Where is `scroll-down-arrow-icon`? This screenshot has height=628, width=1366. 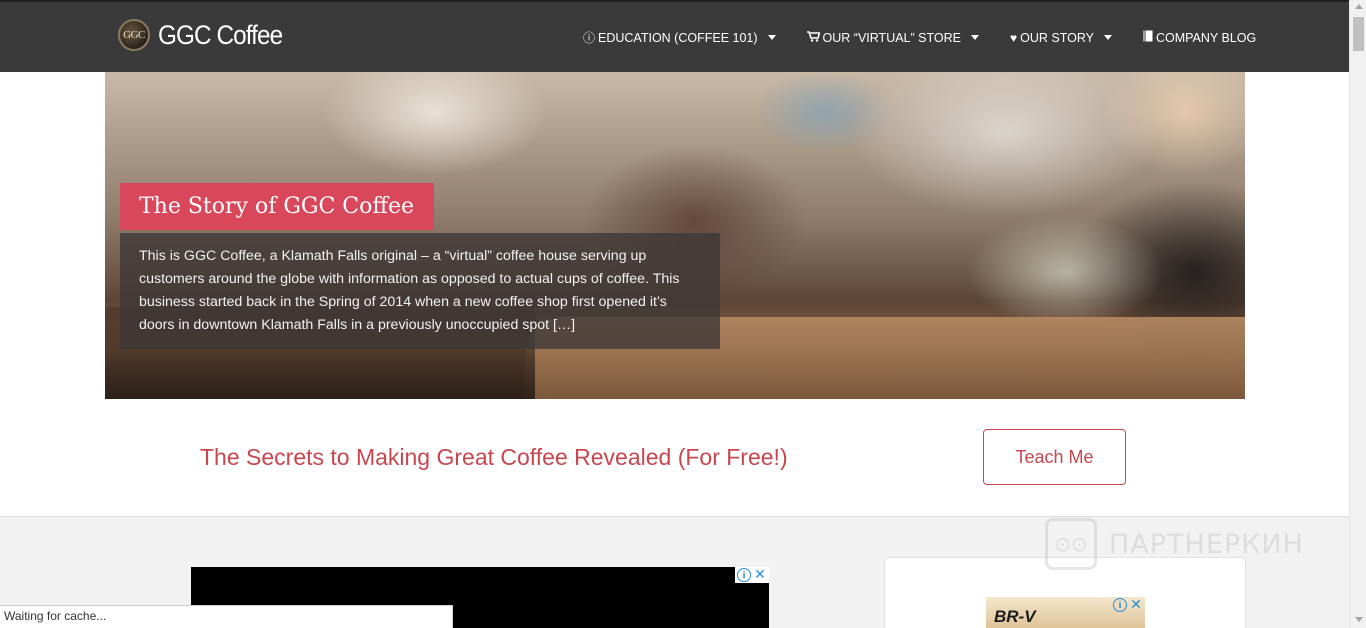 scroll-down-arrow-icon is located at coordinates (1359, 619).